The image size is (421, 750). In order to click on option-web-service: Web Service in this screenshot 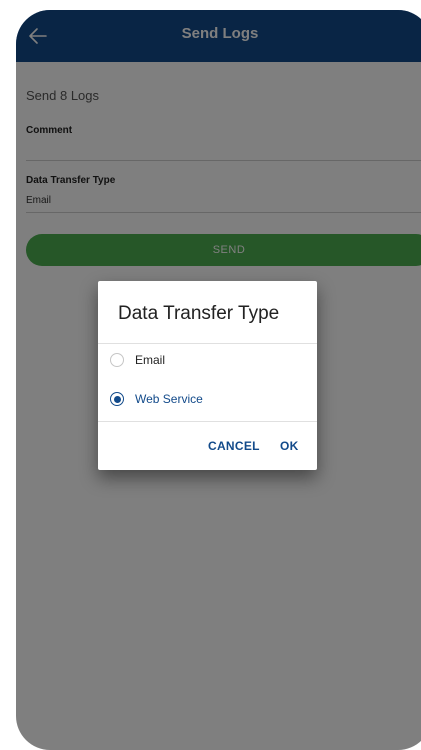, I will do `click(207, 400)`.